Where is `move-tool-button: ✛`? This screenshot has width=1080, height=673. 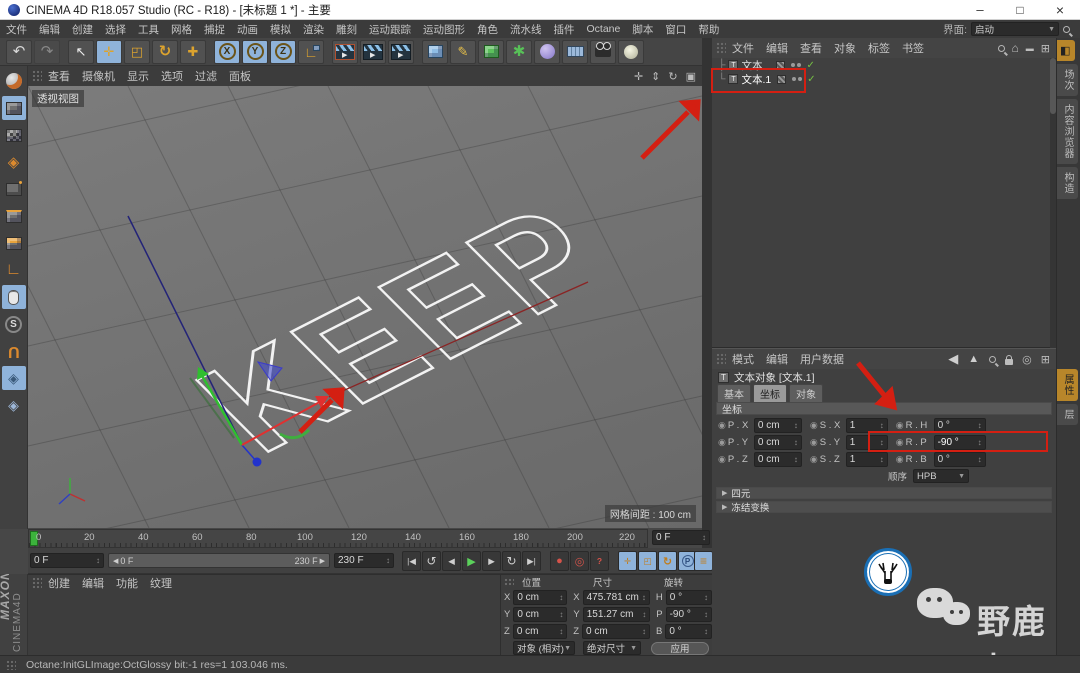
move-tool-button: ✛ is located at coordinates (109, 51).